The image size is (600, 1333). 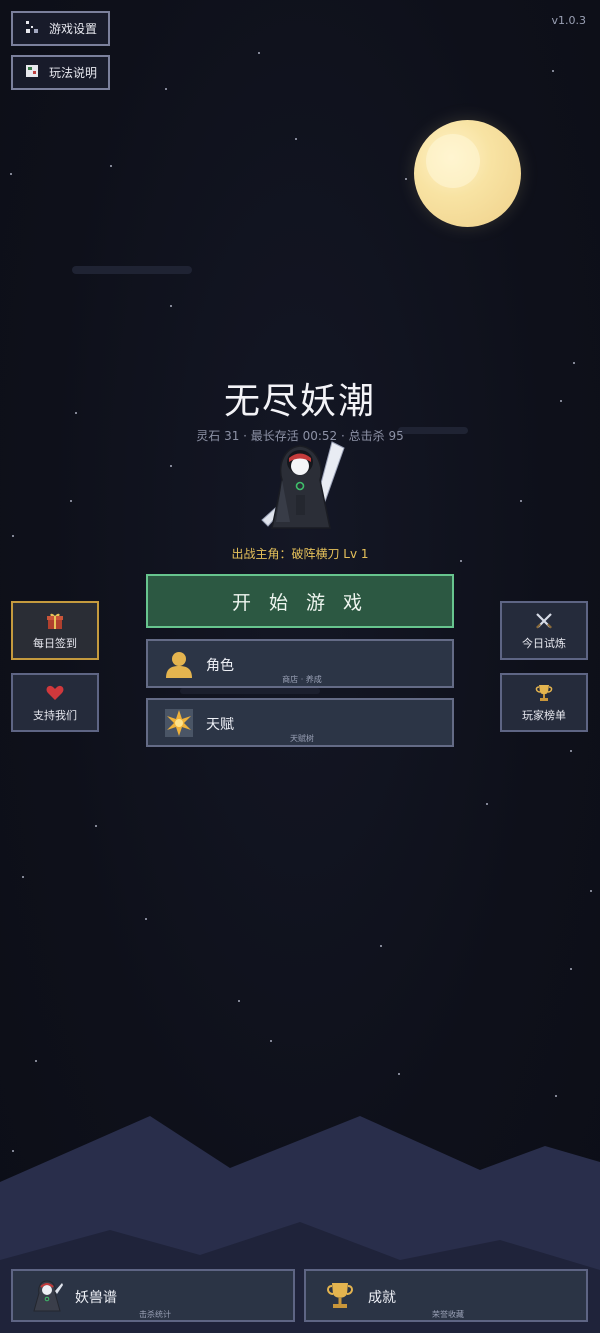 What do you see at coordinates (544, 621) in the screenshot?
I see `crossed-swords-icon` at bounding box center [544, 621].